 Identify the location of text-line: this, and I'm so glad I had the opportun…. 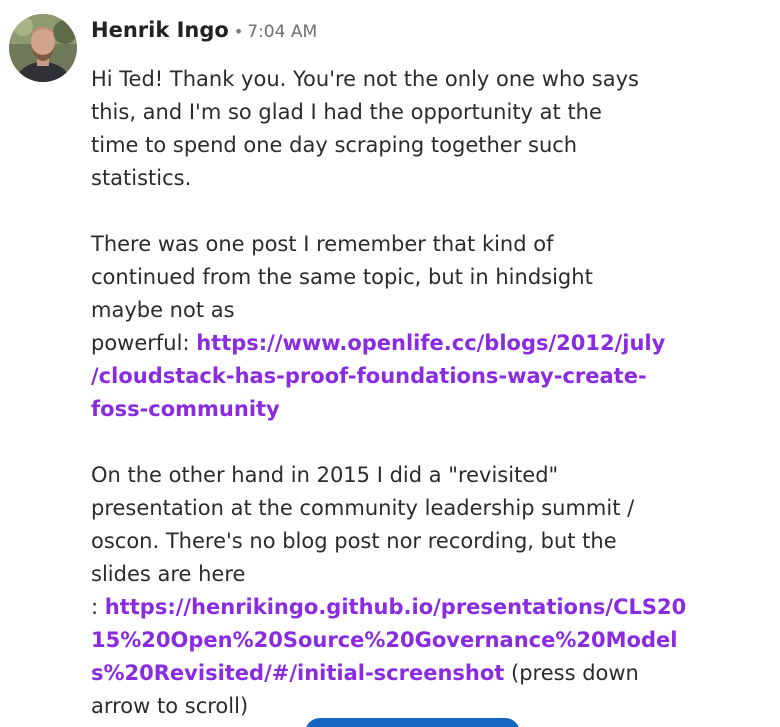
(346, 112).